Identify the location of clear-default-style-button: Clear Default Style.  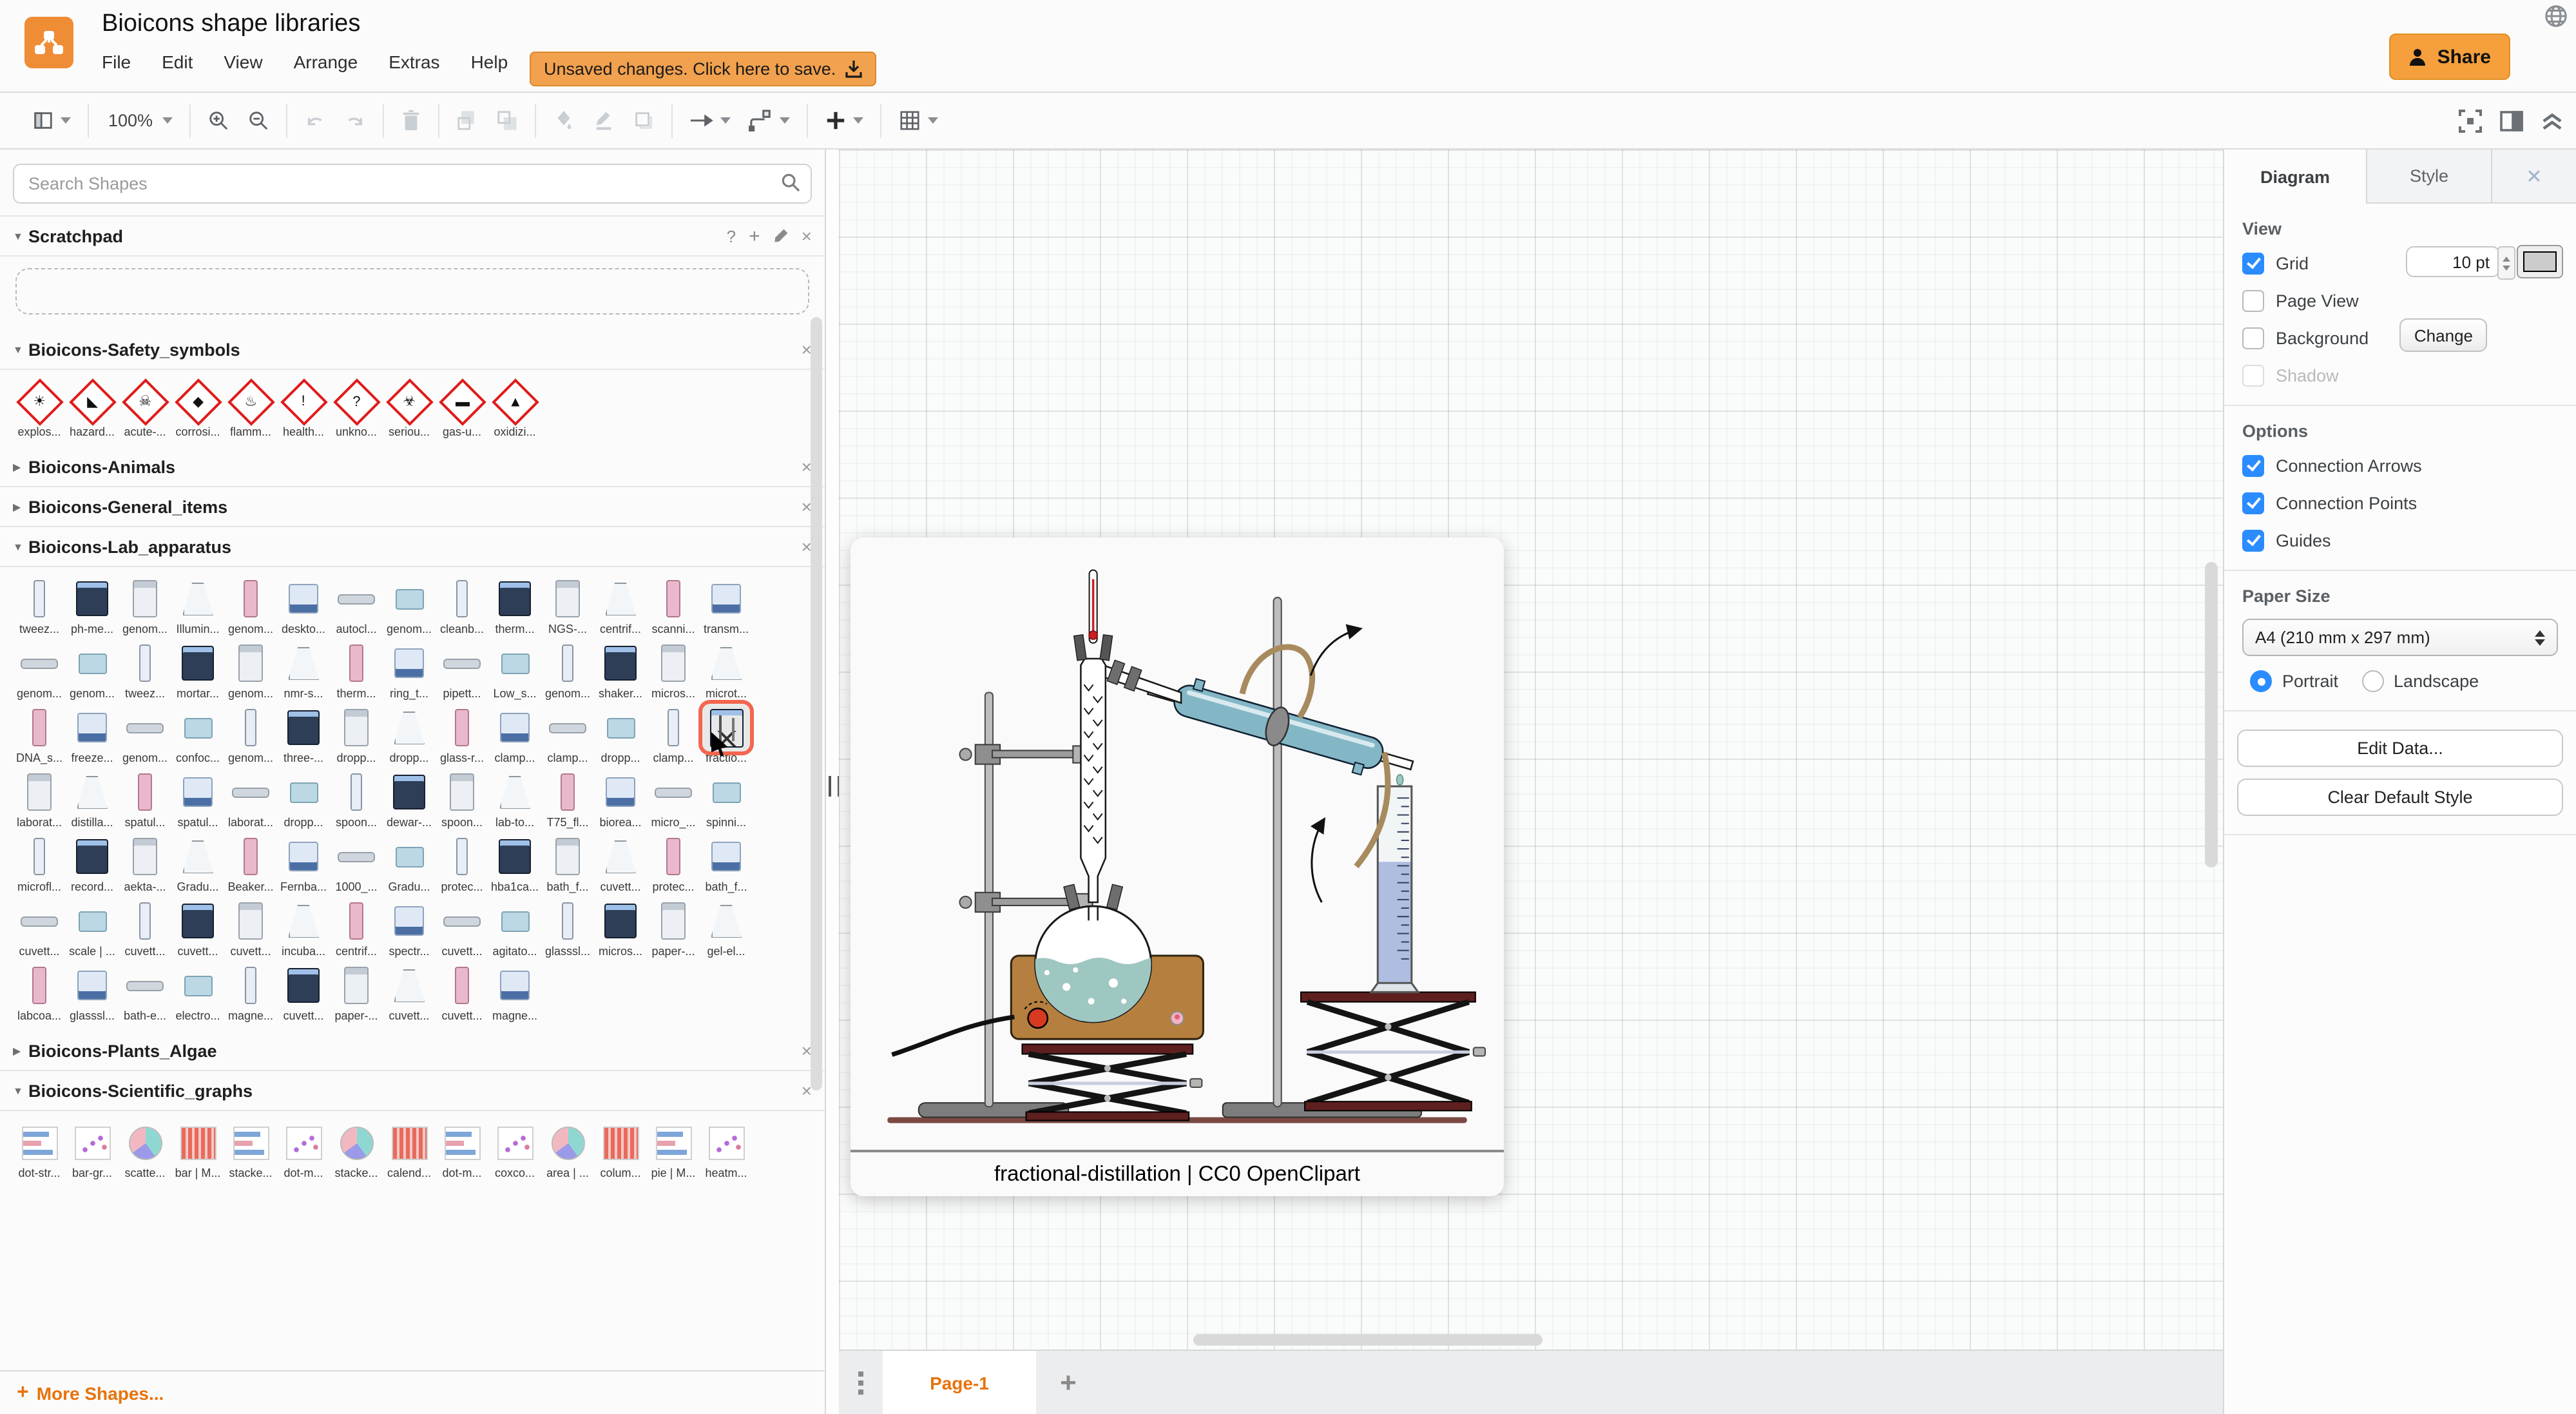
(2400, 797).